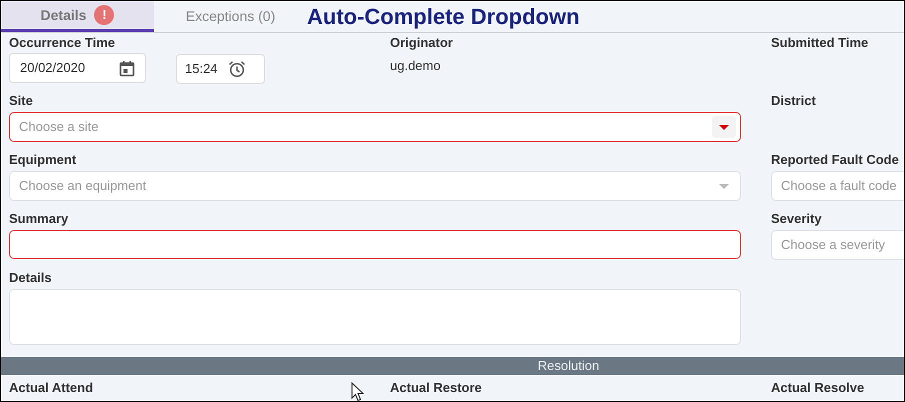 The height and width of the screenshot is (402, 905). Describe the element at coordinates (817, 388) in the screenshot. I see `field-label: Actual Resolve` at that location.